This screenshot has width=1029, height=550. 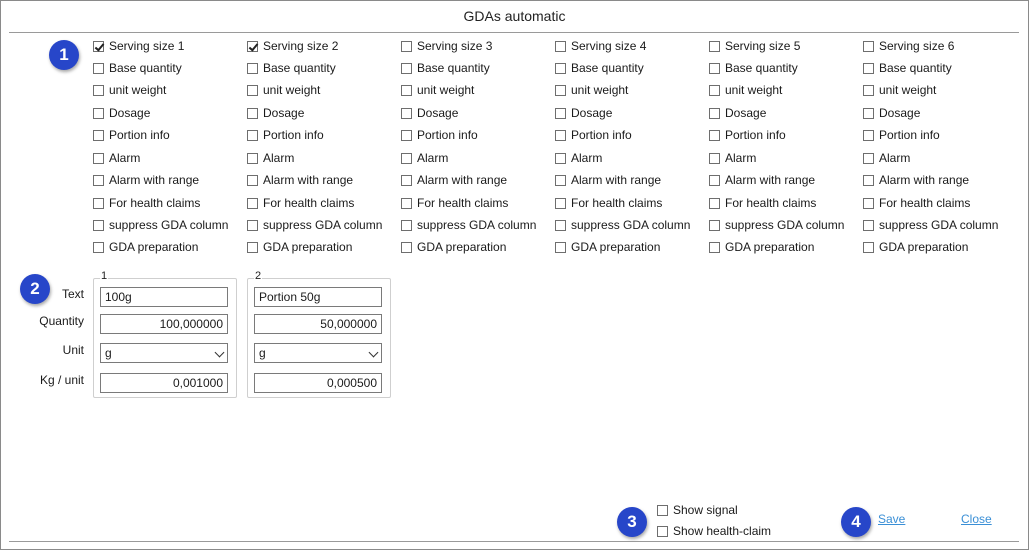 I want to click on serving-size-checkbox-2: Serving size 2, so click(x=292, y=46).